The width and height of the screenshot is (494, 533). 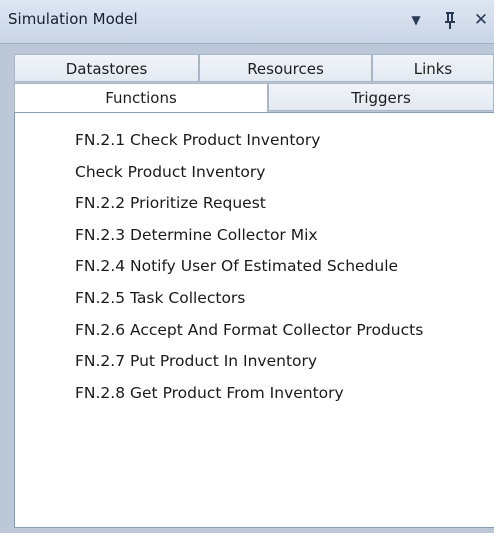 I want to click on list-item: FN.2.5 Task Collectors, so click(x=249, y=299).